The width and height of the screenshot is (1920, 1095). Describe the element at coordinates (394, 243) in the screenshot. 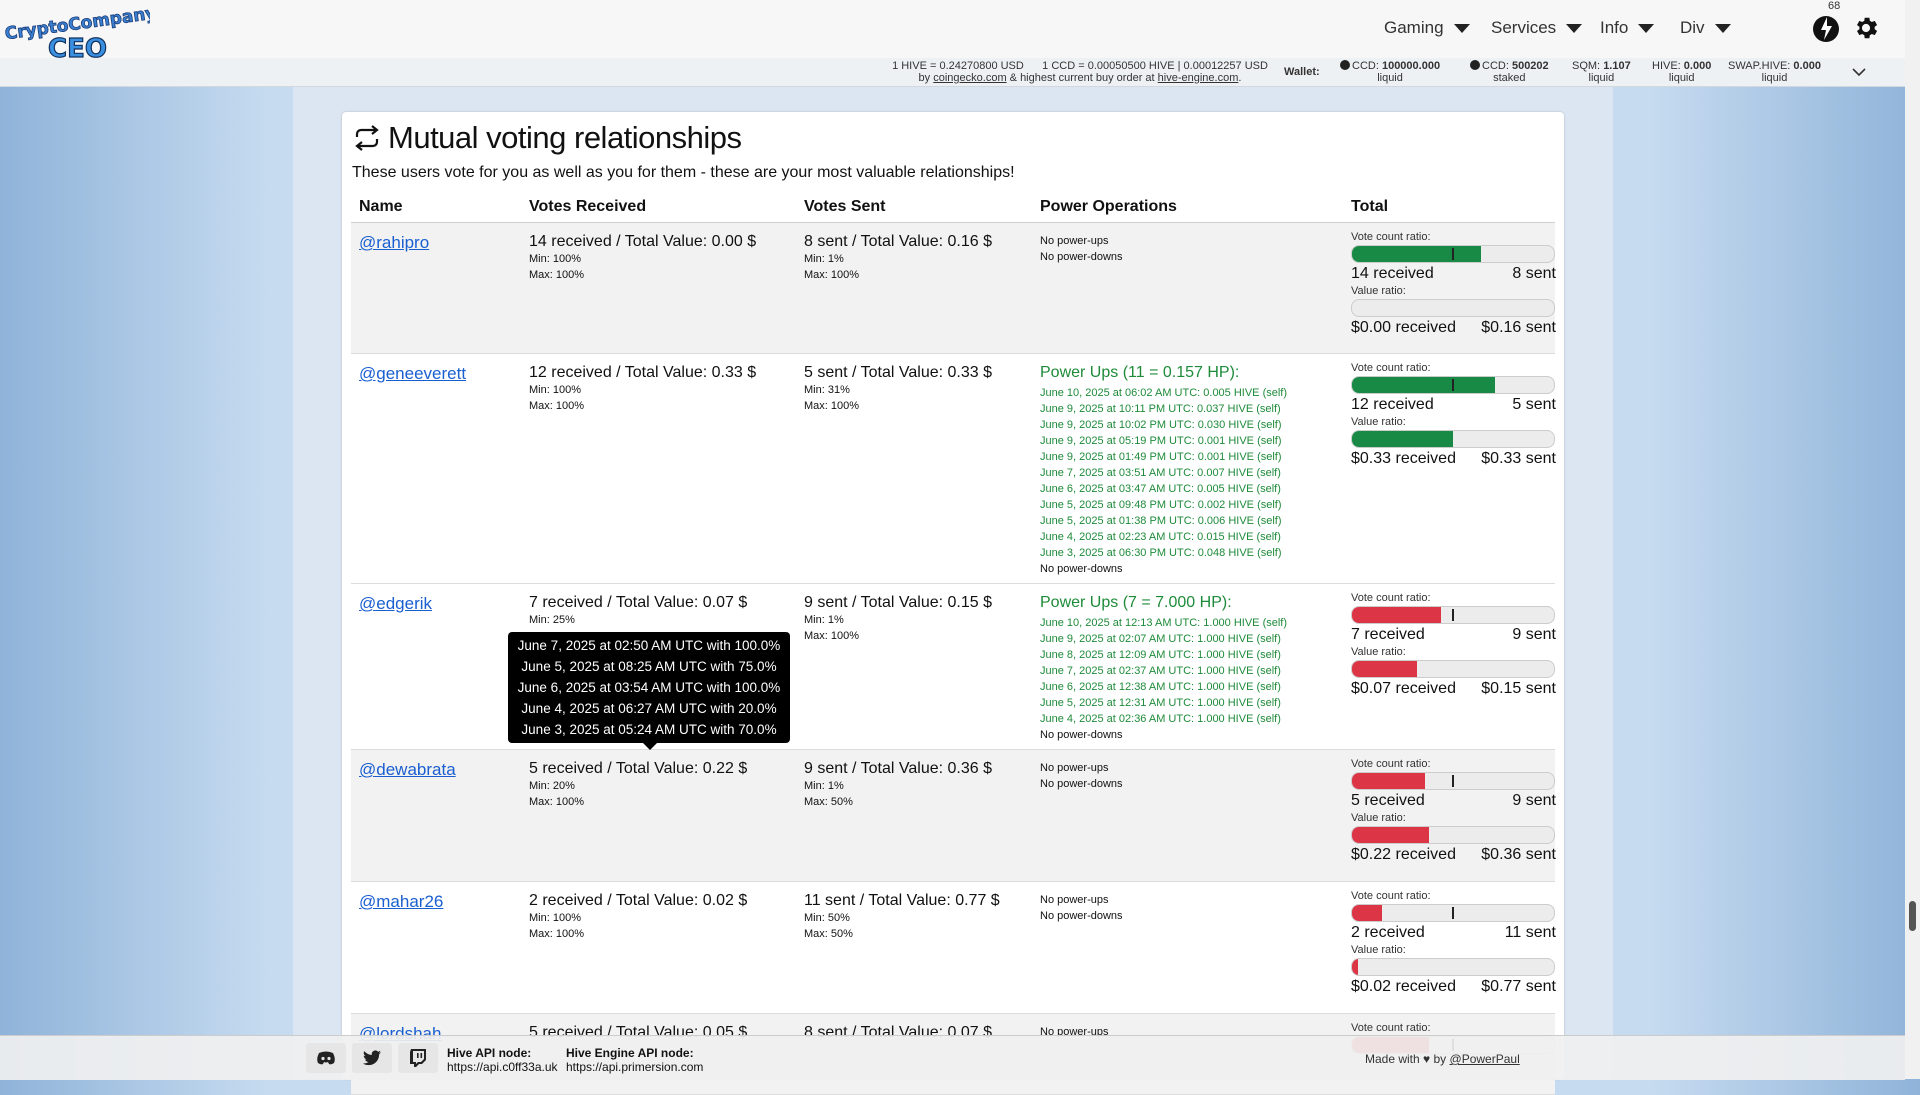

I see `username-link: @rahipro` at that location.